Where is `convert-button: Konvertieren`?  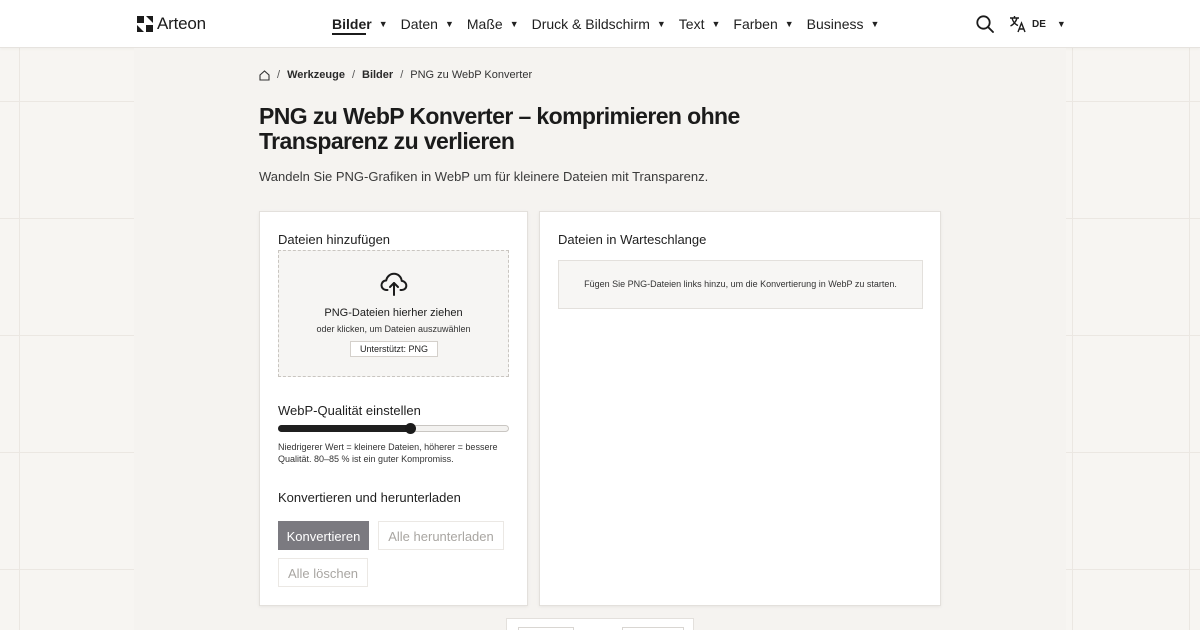
convert-button: Konvertieren is located at coordinates (323, 535).